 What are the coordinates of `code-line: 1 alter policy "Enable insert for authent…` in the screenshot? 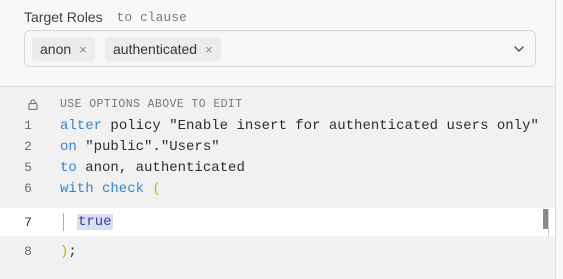 It's located at (277, 125).